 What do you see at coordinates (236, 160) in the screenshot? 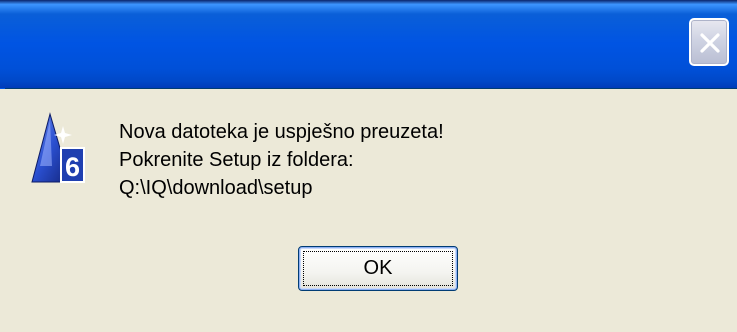
I see `message-line: Pokrenite Setup iz foldera:` at bounding box center [236, 160].